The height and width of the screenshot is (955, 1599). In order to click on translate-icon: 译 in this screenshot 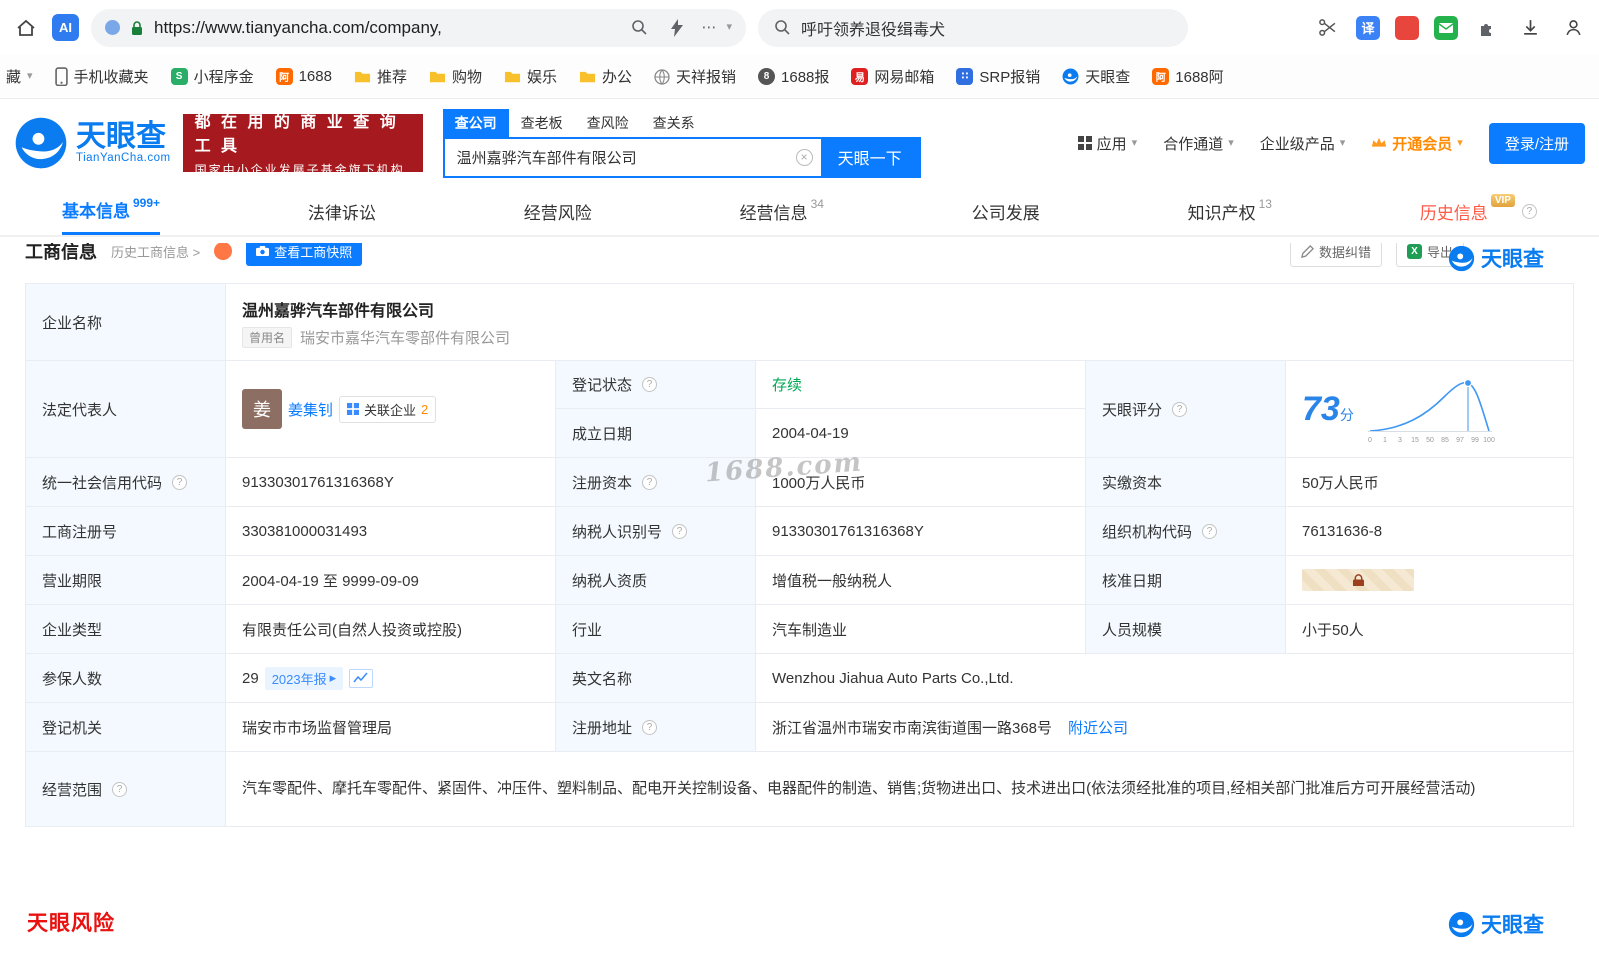, I will do `click(1368, 27)`.